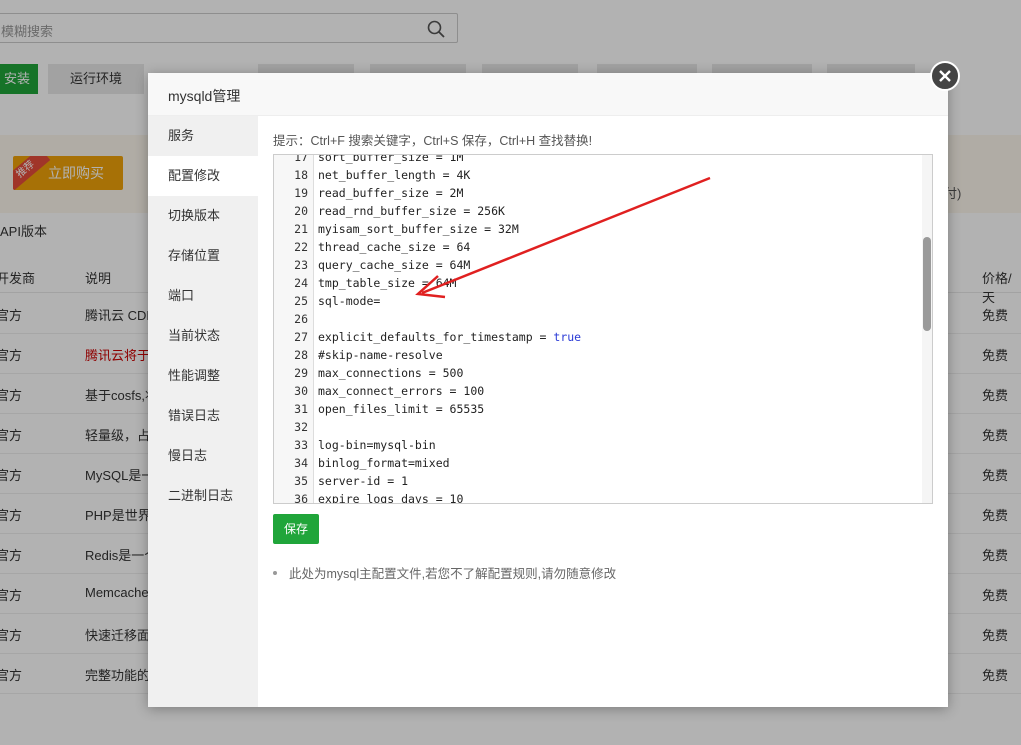  What do you see at coordinates (301, 481) in the screenshot?
I see `line-number: 35` at bounding box center [301, 481].